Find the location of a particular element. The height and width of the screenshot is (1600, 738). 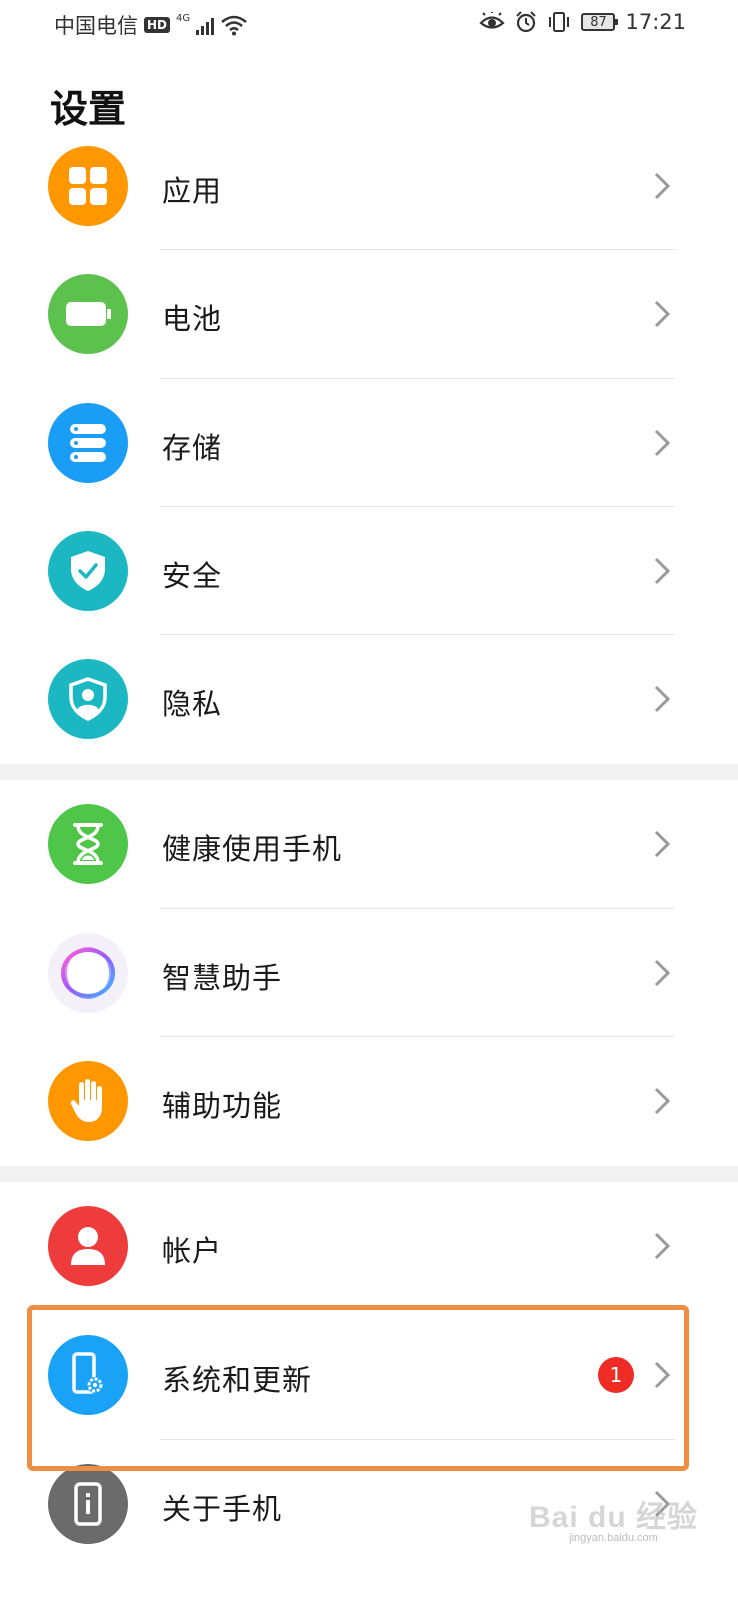

wifi-icon is located at coordinates (234, 25).